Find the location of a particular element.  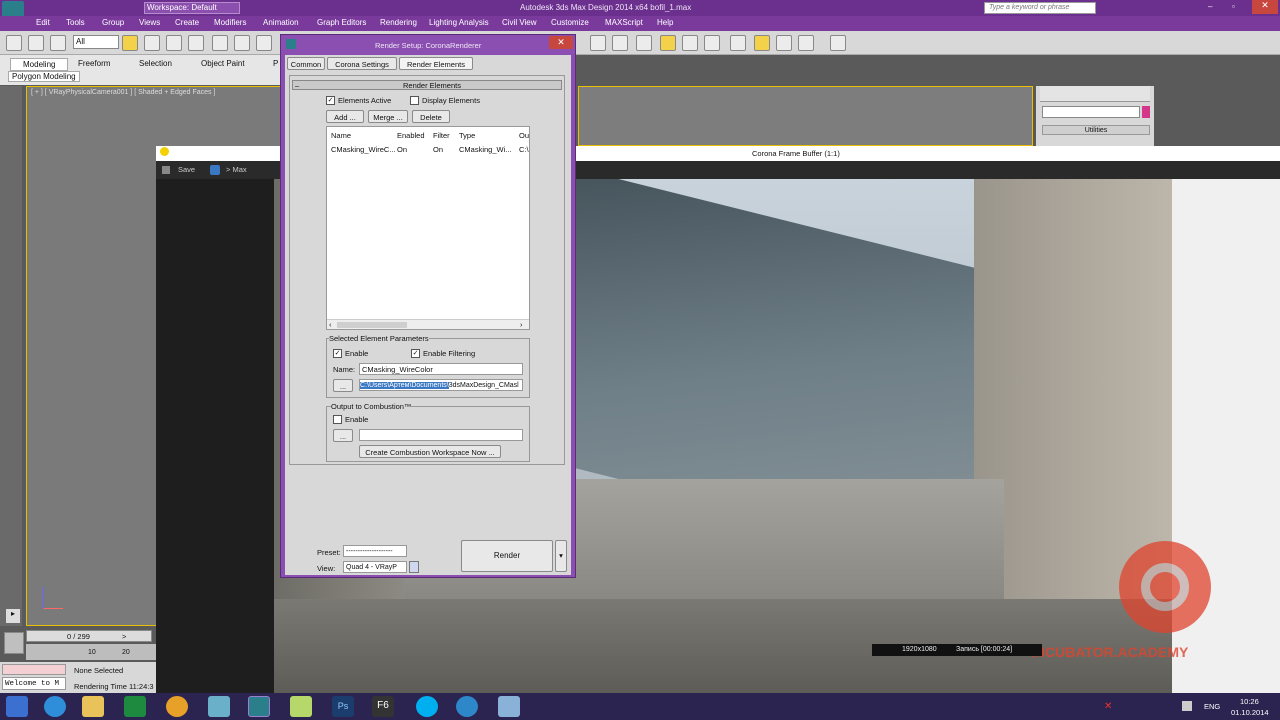

menu-graph-editors: Graph Editors is located at coordinates (341, 22).